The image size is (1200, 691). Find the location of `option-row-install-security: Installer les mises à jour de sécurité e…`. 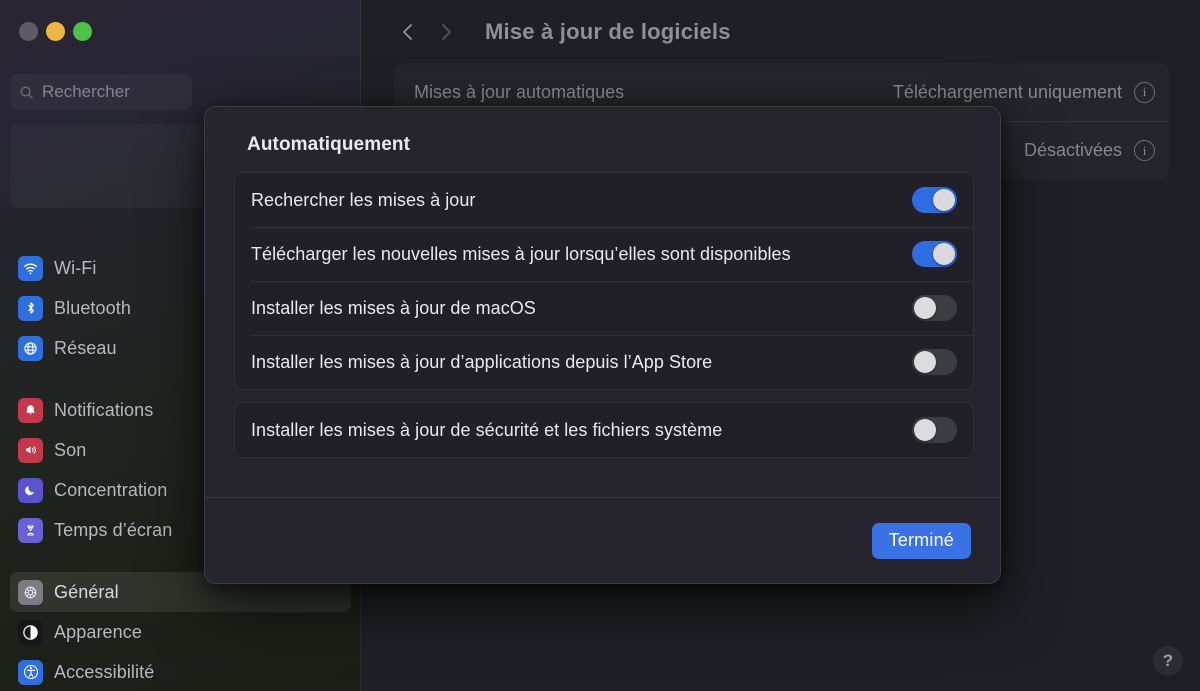

option-row-install-security: Installer les mises à jour de sécurité e… is located at coordinates (604, 430).